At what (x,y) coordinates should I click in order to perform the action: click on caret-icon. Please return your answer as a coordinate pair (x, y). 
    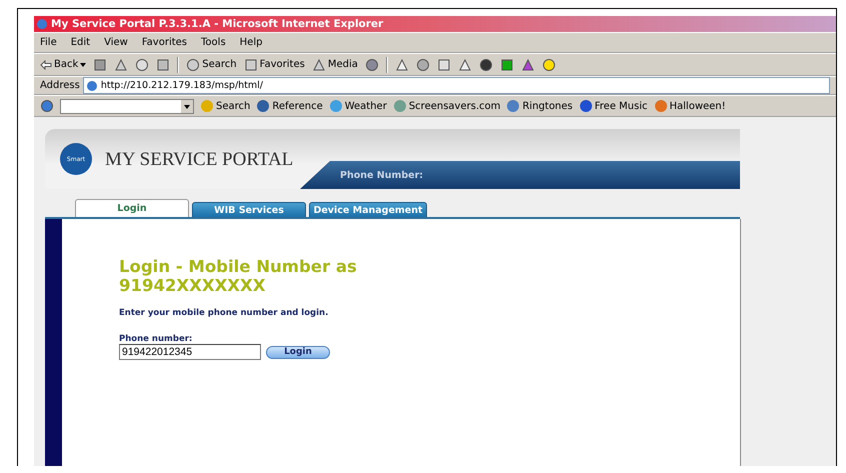
    Looking at the image, I should click on (83, 64).